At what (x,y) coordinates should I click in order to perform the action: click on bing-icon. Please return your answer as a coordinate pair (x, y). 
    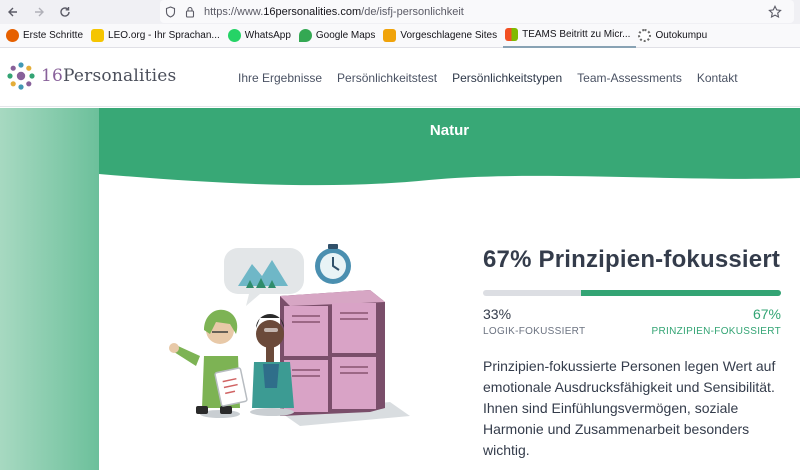
    Looking at the image, I should click on (390, 35).